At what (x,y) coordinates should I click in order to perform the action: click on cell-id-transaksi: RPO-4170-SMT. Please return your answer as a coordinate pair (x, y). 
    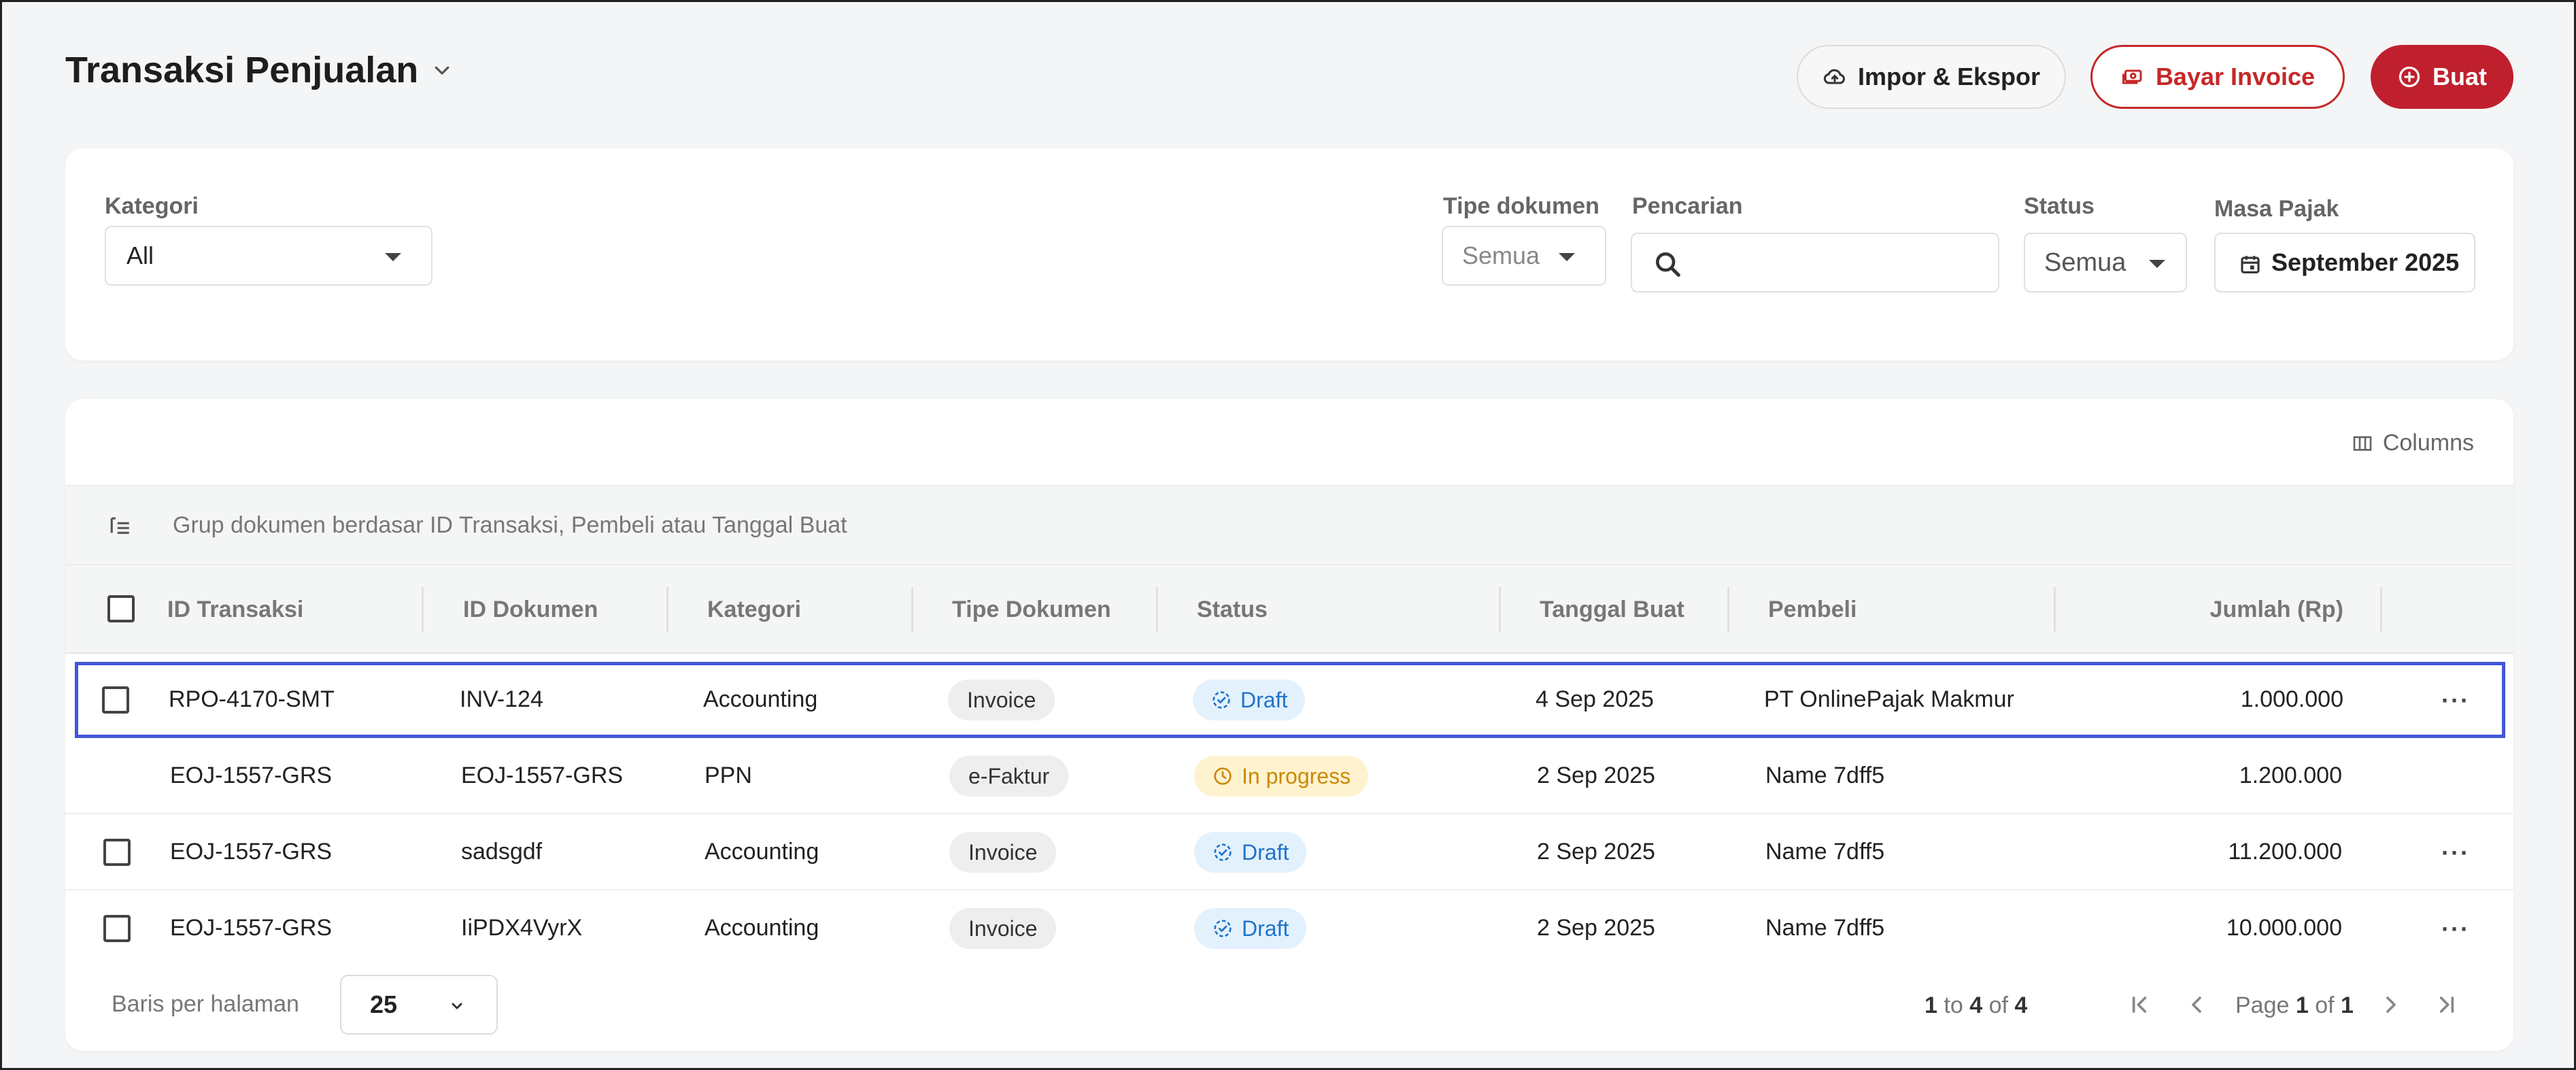
    Looking at the image, I should click on (252, 699).